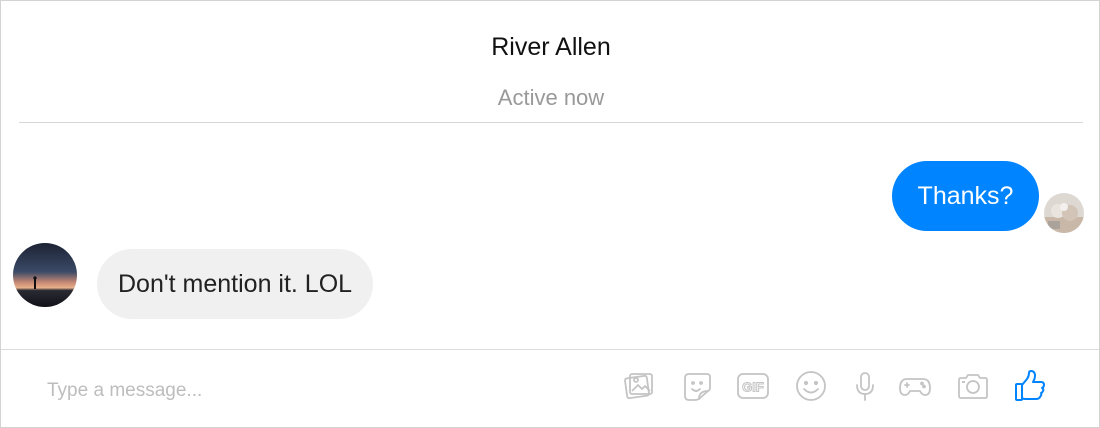 Image resolution: width=1100 pixels, height=428 pixels. I want to click on camera-button, so click(973, 386).